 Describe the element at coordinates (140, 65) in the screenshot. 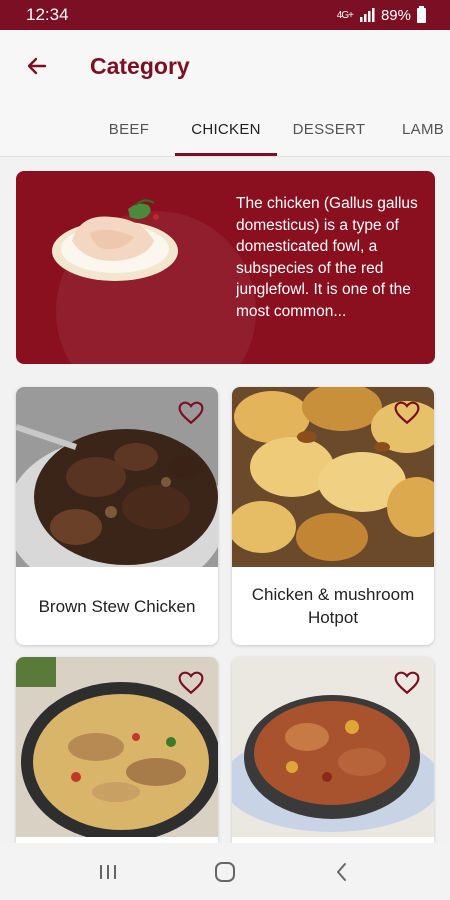

I see `page-title: Category` at that location.